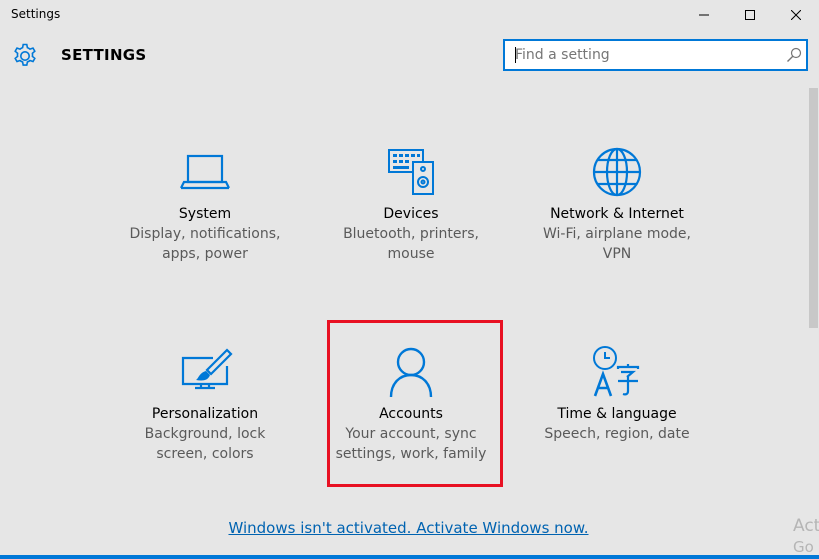 The image size is (819, 559). I want to click on scrollbar-thumb, so click(813, 208).